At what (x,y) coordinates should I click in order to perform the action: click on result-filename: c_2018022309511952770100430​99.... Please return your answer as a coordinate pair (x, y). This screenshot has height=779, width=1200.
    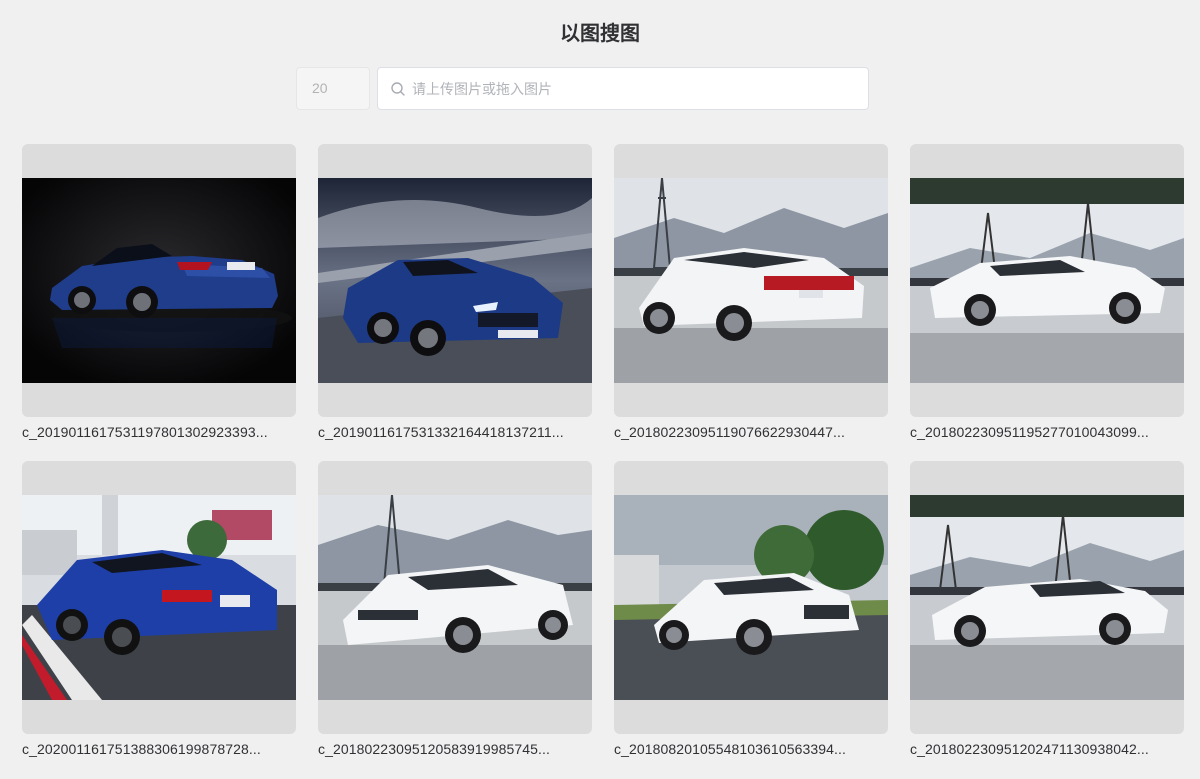
    Looking at the image, I should click on (1029, 432).